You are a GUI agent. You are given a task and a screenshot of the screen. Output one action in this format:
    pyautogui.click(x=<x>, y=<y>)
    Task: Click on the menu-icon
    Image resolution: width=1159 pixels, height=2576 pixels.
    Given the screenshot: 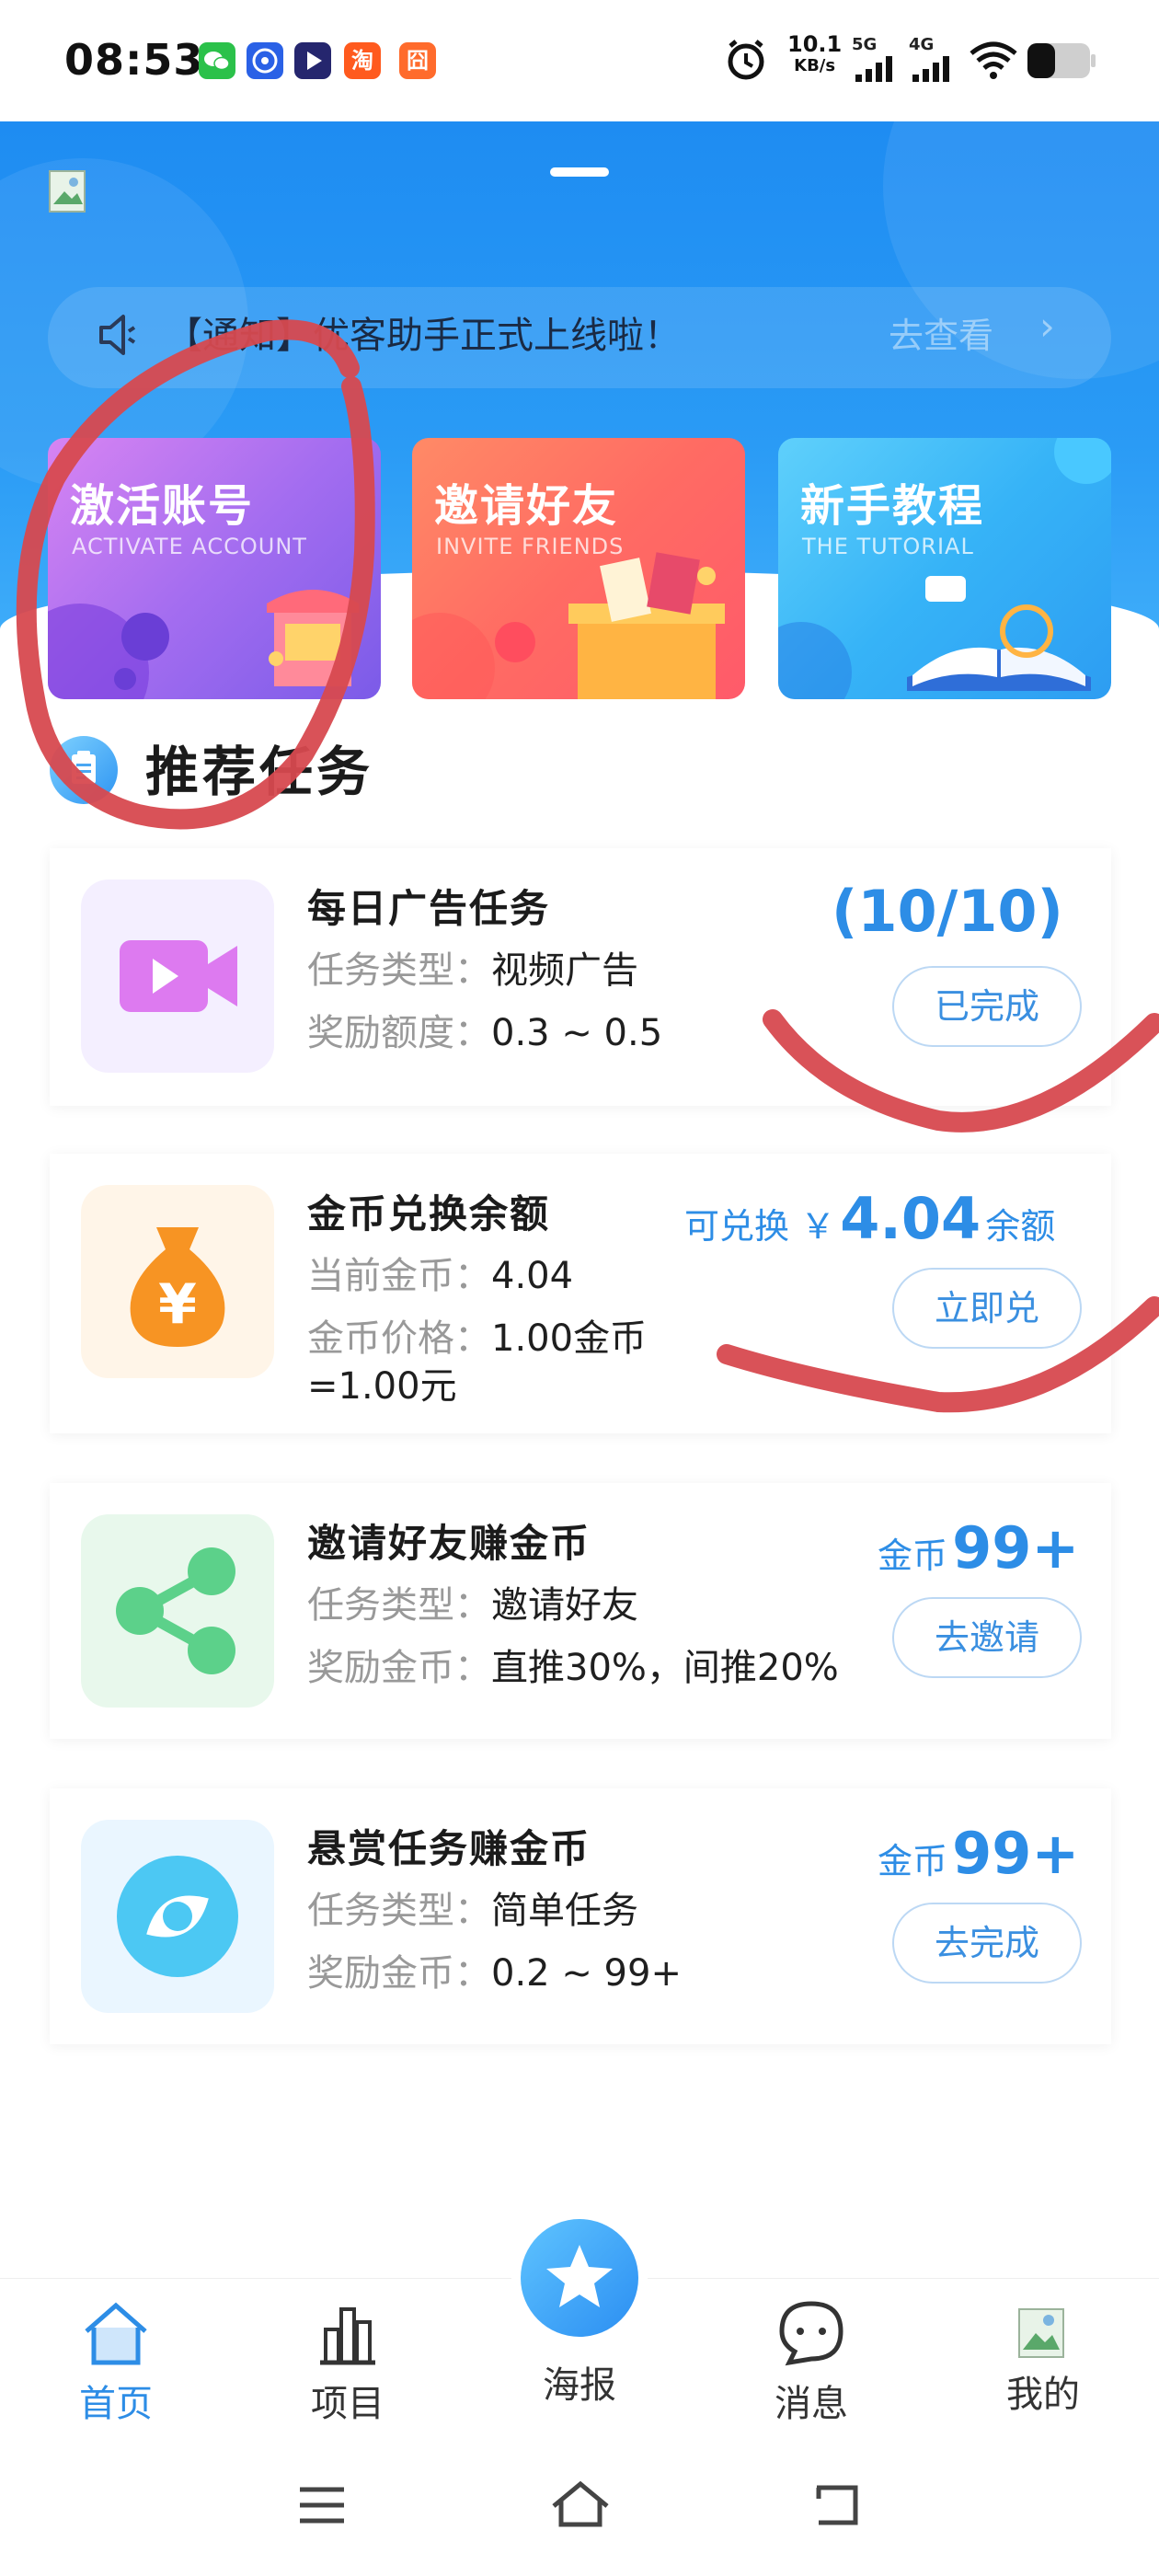 What is the action you would take?
    pyautogui.click(x=322, y=2507)
    